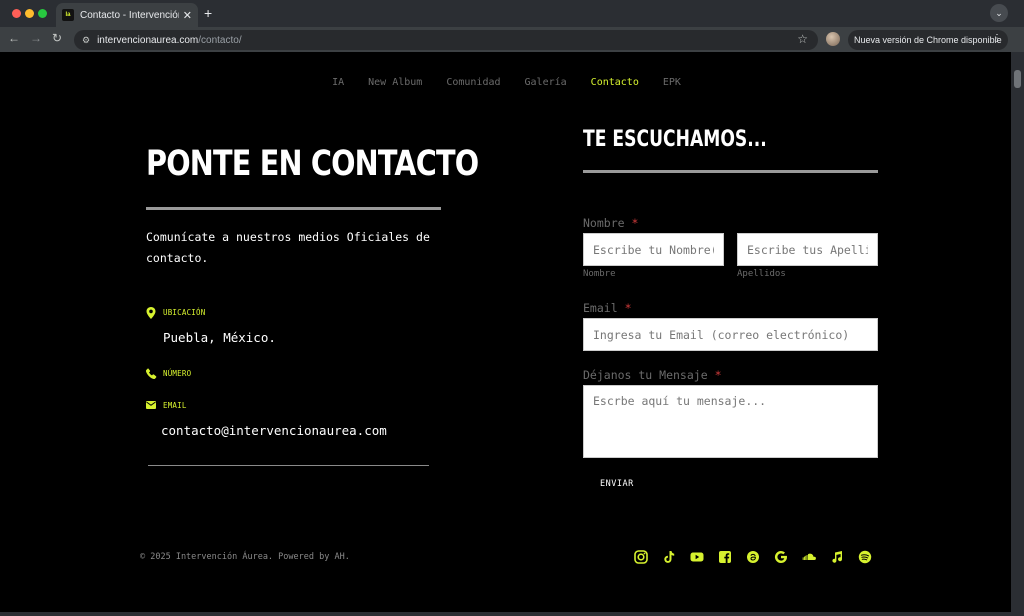  What do you see at coordinates (86, 40) in the screenshot?
I see `site-settings-icon: ⚙` at bounding box center [86, 40].